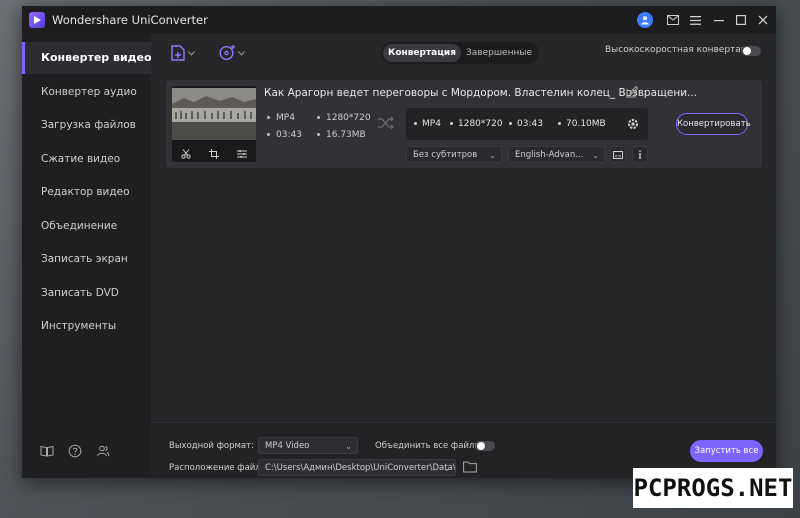 Image resolution: width=800 pixels, height=518 pixels. Describe the element at coordinates (242, 154) in the screenshot. I see `effects-icon` at that location.